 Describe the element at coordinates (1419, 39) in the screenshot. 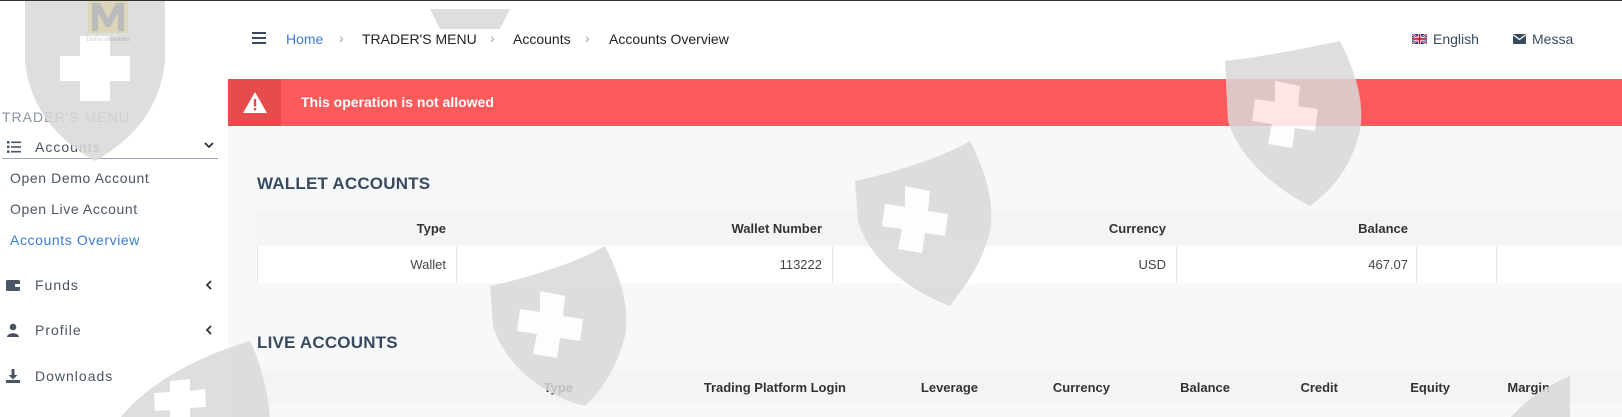

I see `uk-flag-icon` at that location.